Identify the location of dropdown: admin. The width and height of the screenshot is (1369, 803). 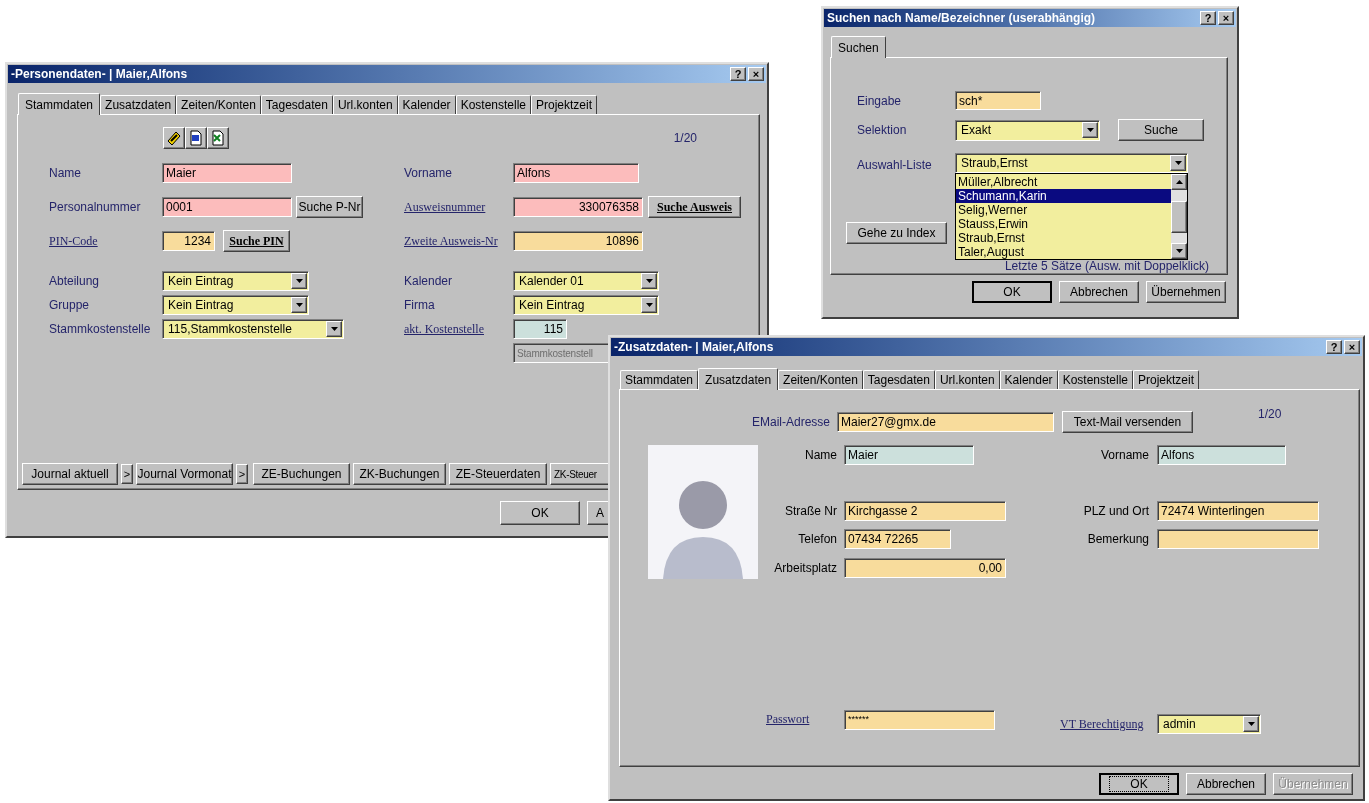
(1209, 724).